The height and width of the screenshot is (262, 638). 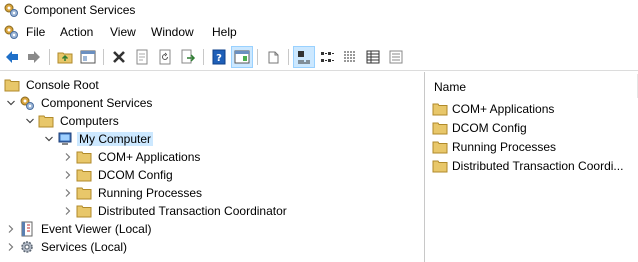 I want to click on configure-my-computer-icon, so click(x=396, y=57).